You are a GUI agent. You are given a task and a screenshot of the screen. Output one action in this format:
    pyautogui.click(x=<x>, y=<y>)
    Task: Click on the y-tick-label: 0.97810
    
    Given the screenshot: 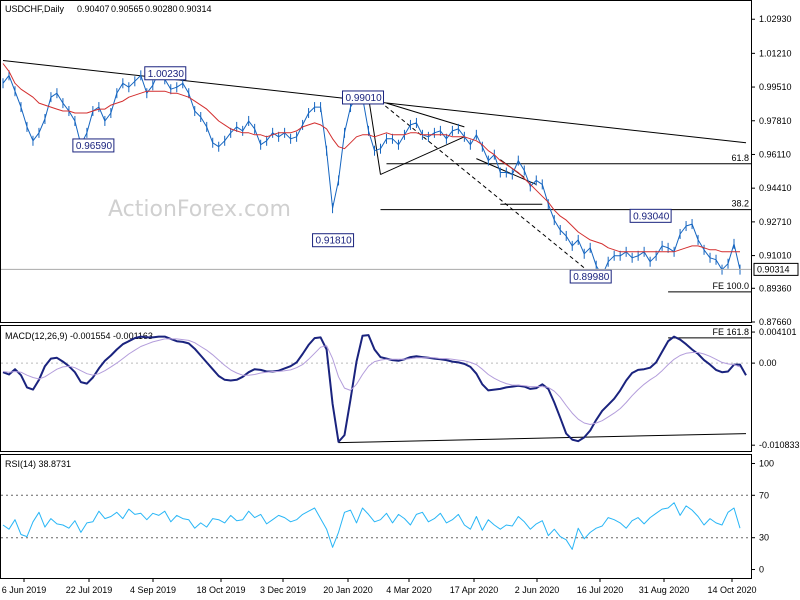 What is the action you would take?
    pyautogui.click(x=775, y=121)
    